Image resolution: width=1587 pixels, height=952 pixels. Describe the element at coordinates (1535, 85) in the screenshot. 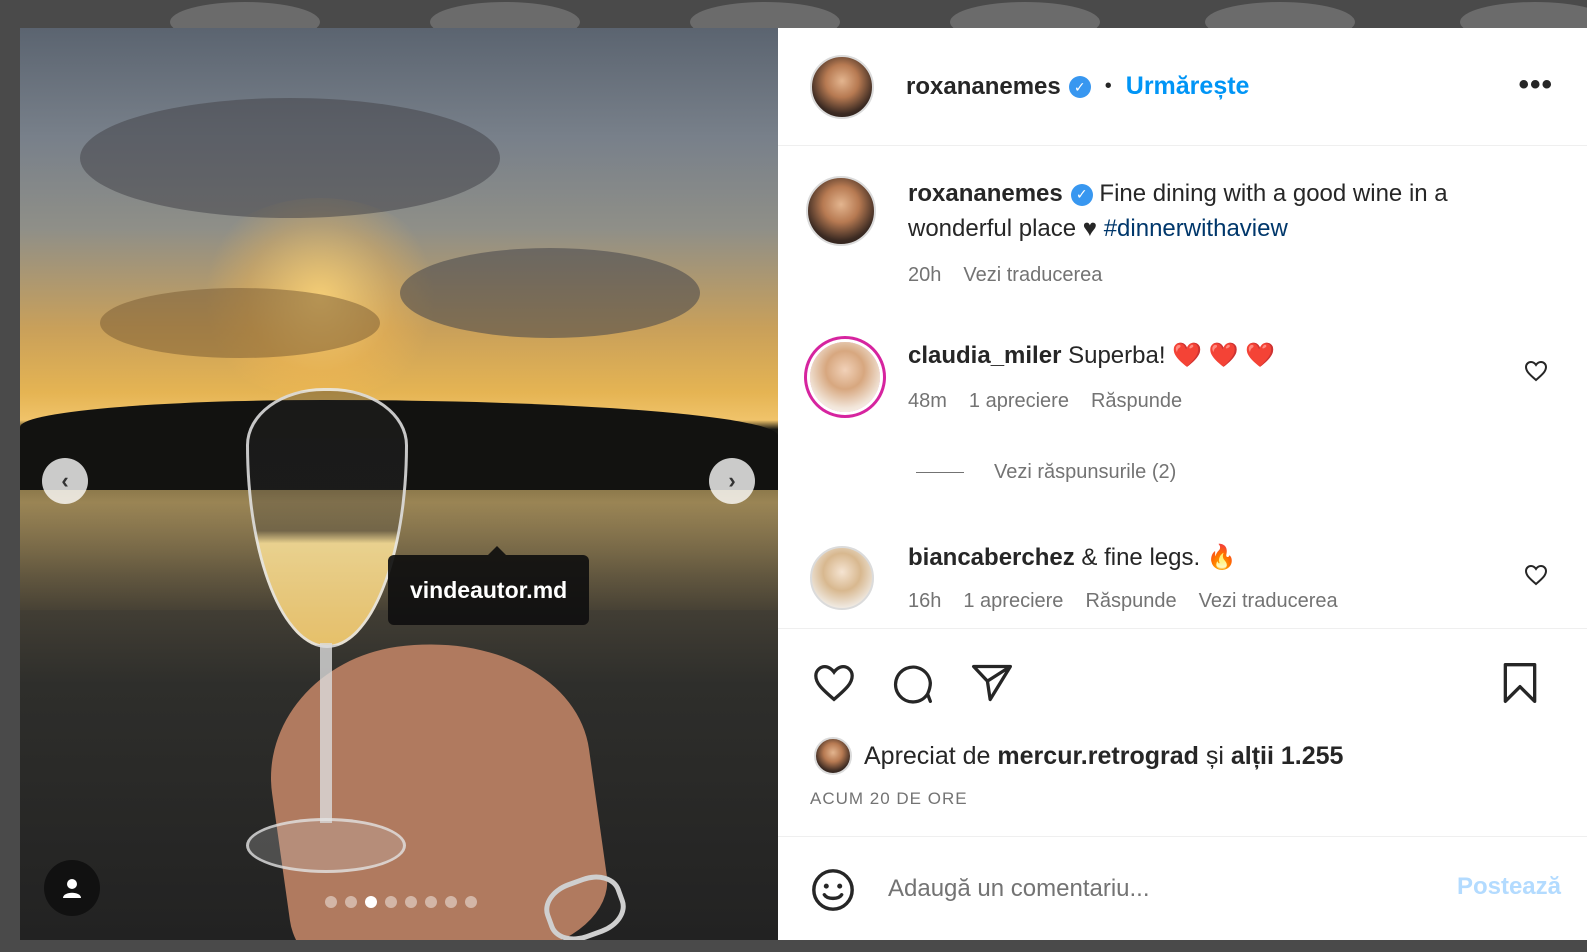

I see `more-options-icon: •••` at that location.